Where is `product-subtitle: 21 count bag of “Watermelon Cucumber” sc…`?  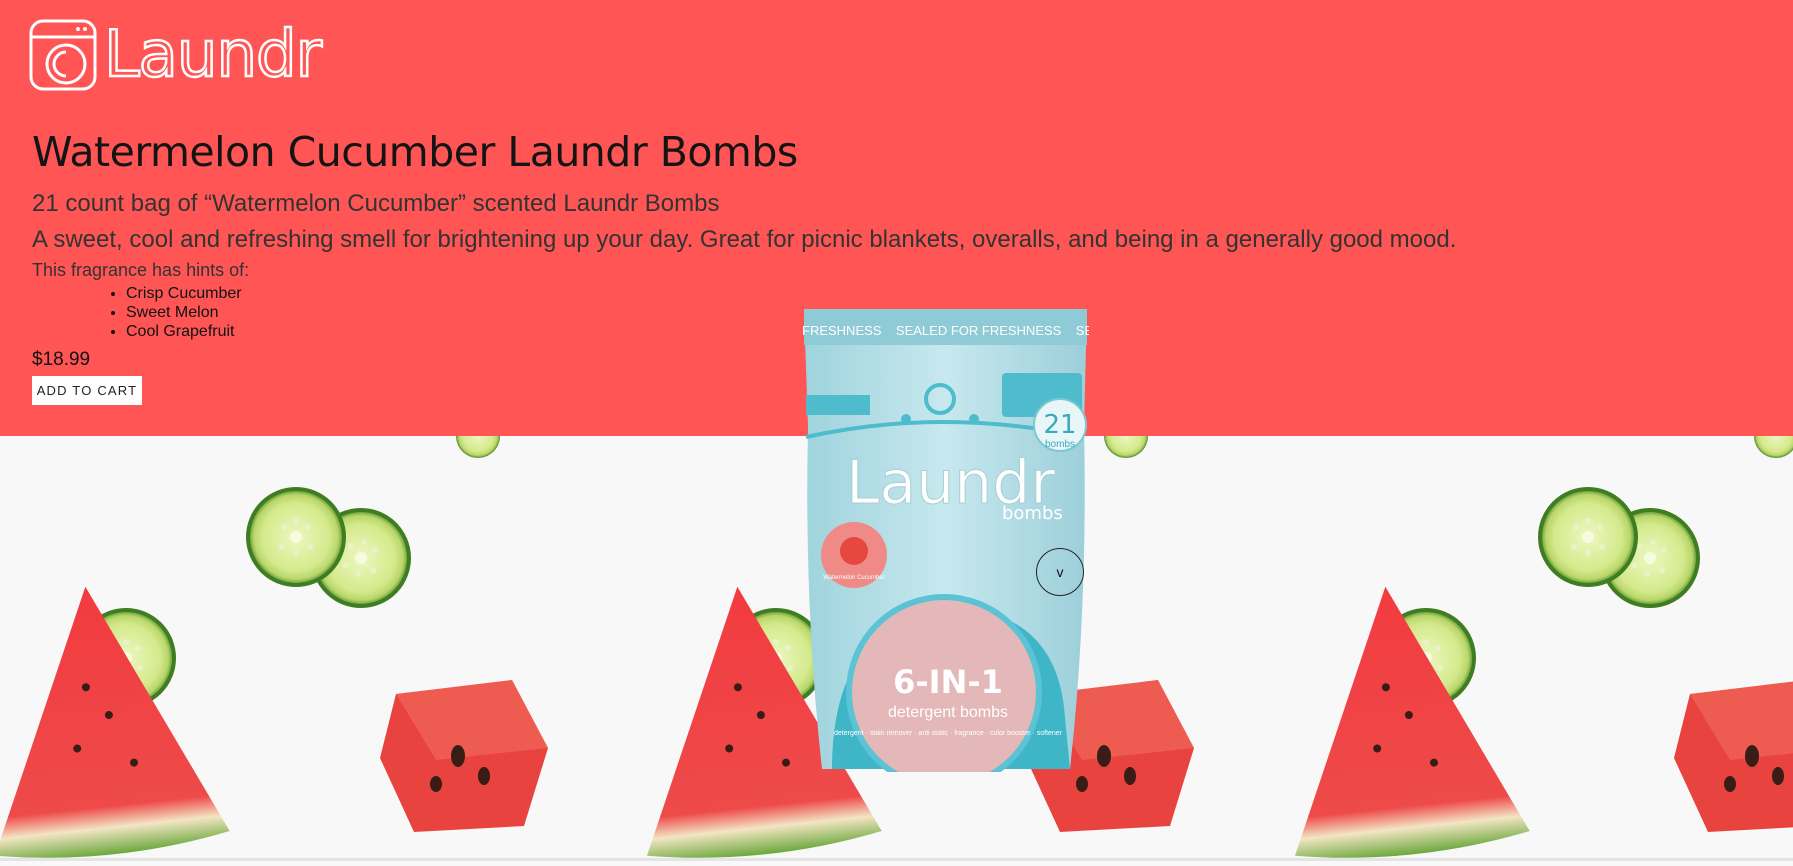 product-subtitle: 21 count bag of “Watermelon Cucumber” sc… is located at coordinates (376, 203).